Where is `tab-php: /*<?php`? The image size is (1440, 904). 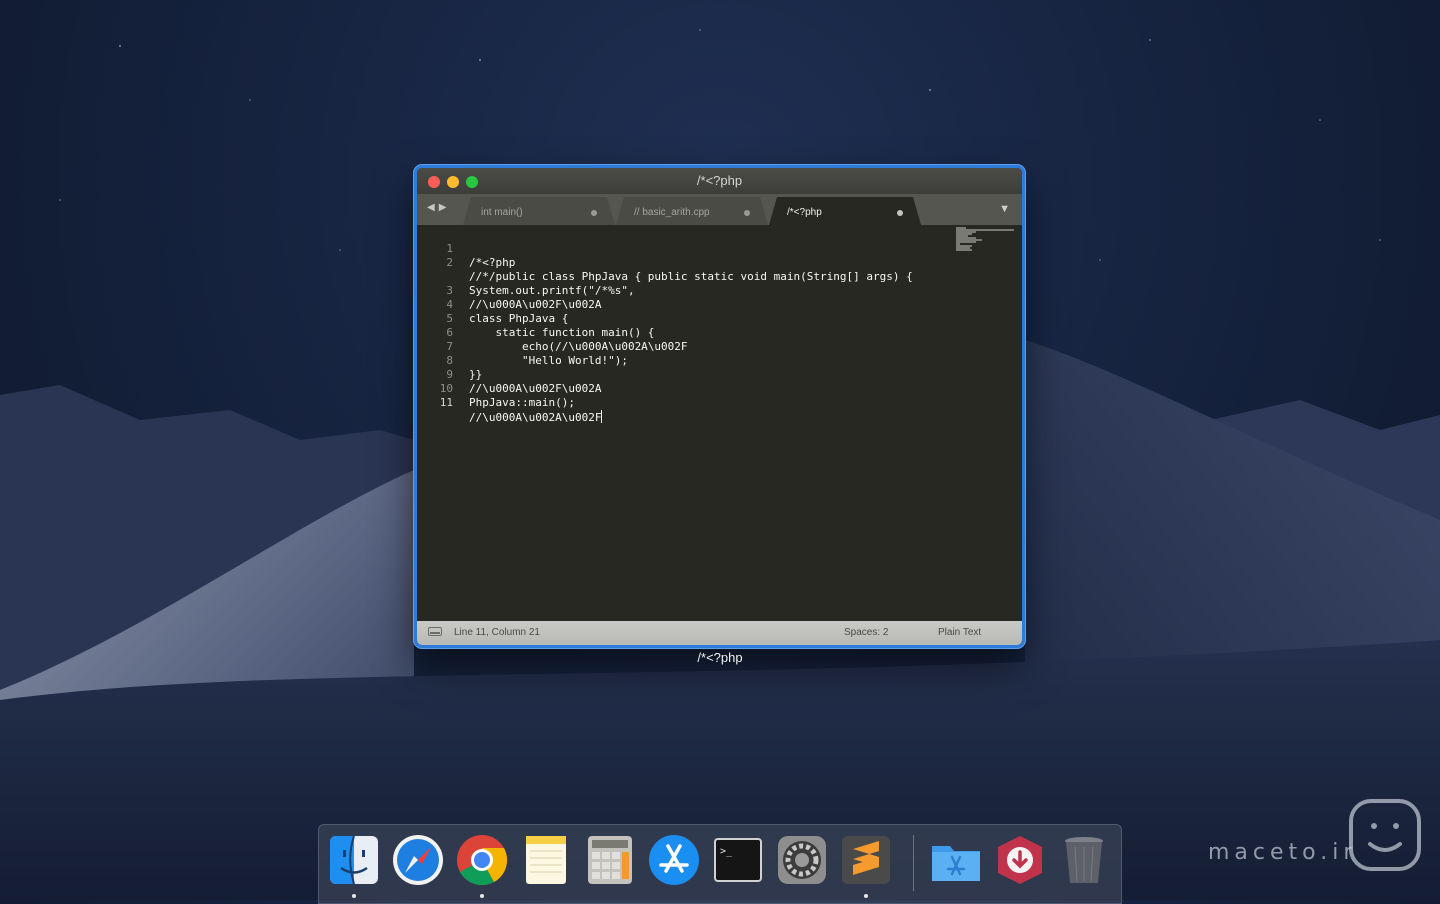 tab-php: /*<?php is located at coordinates (845, 211).